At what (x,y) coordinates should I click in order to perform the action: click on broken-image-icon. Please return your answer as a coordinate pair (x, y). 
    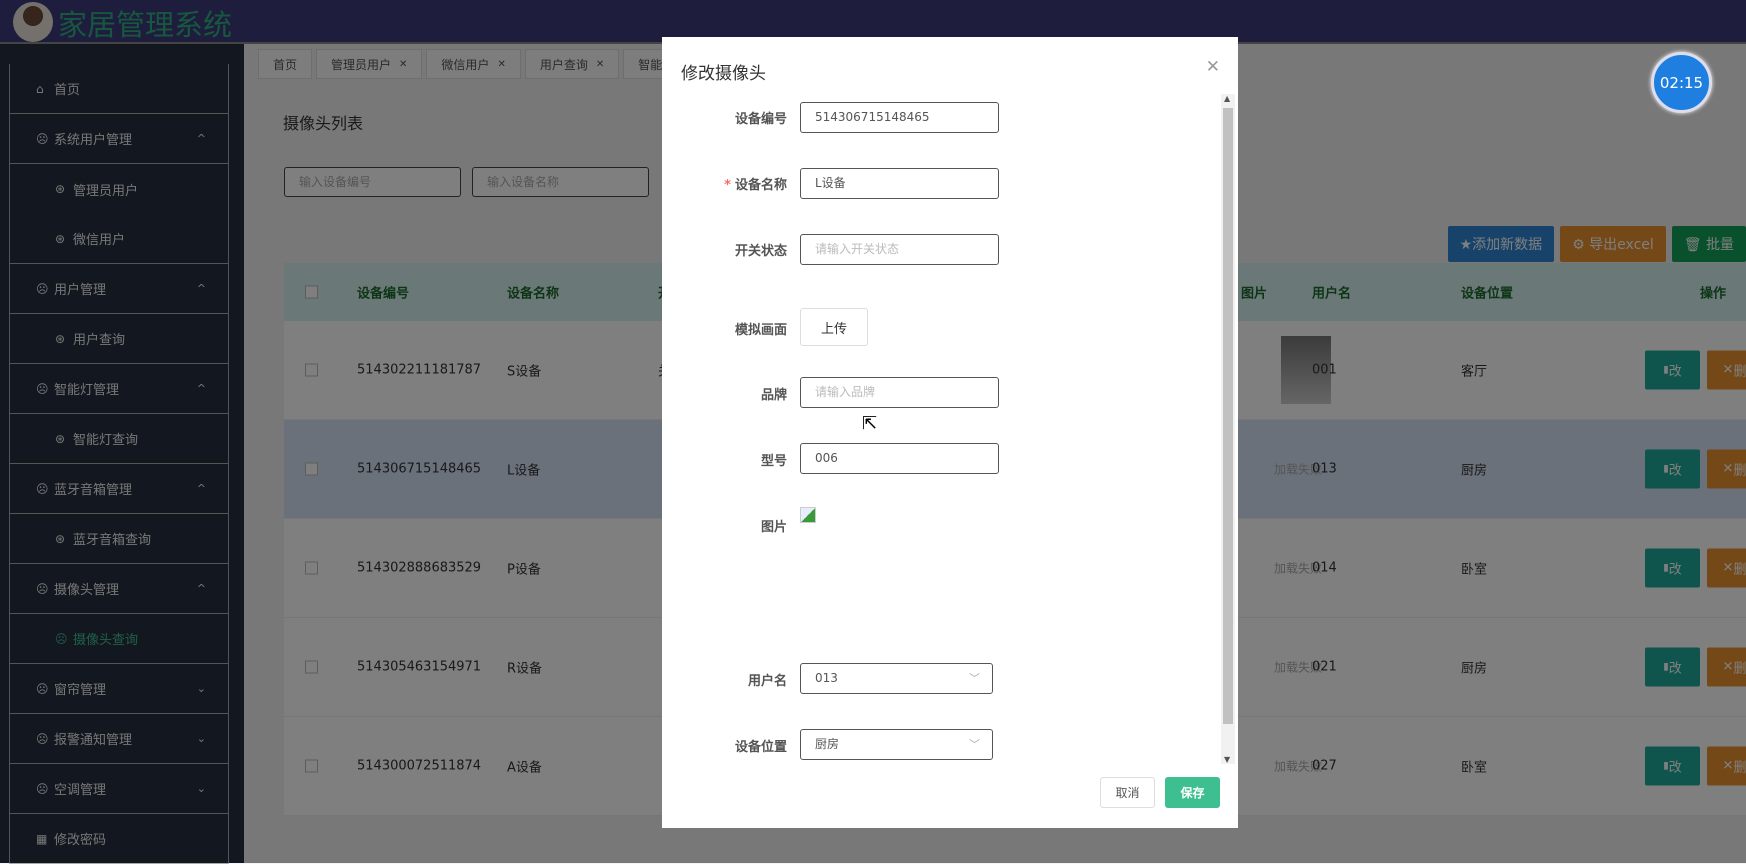
    Looking at the image, I should click on (808, 515).